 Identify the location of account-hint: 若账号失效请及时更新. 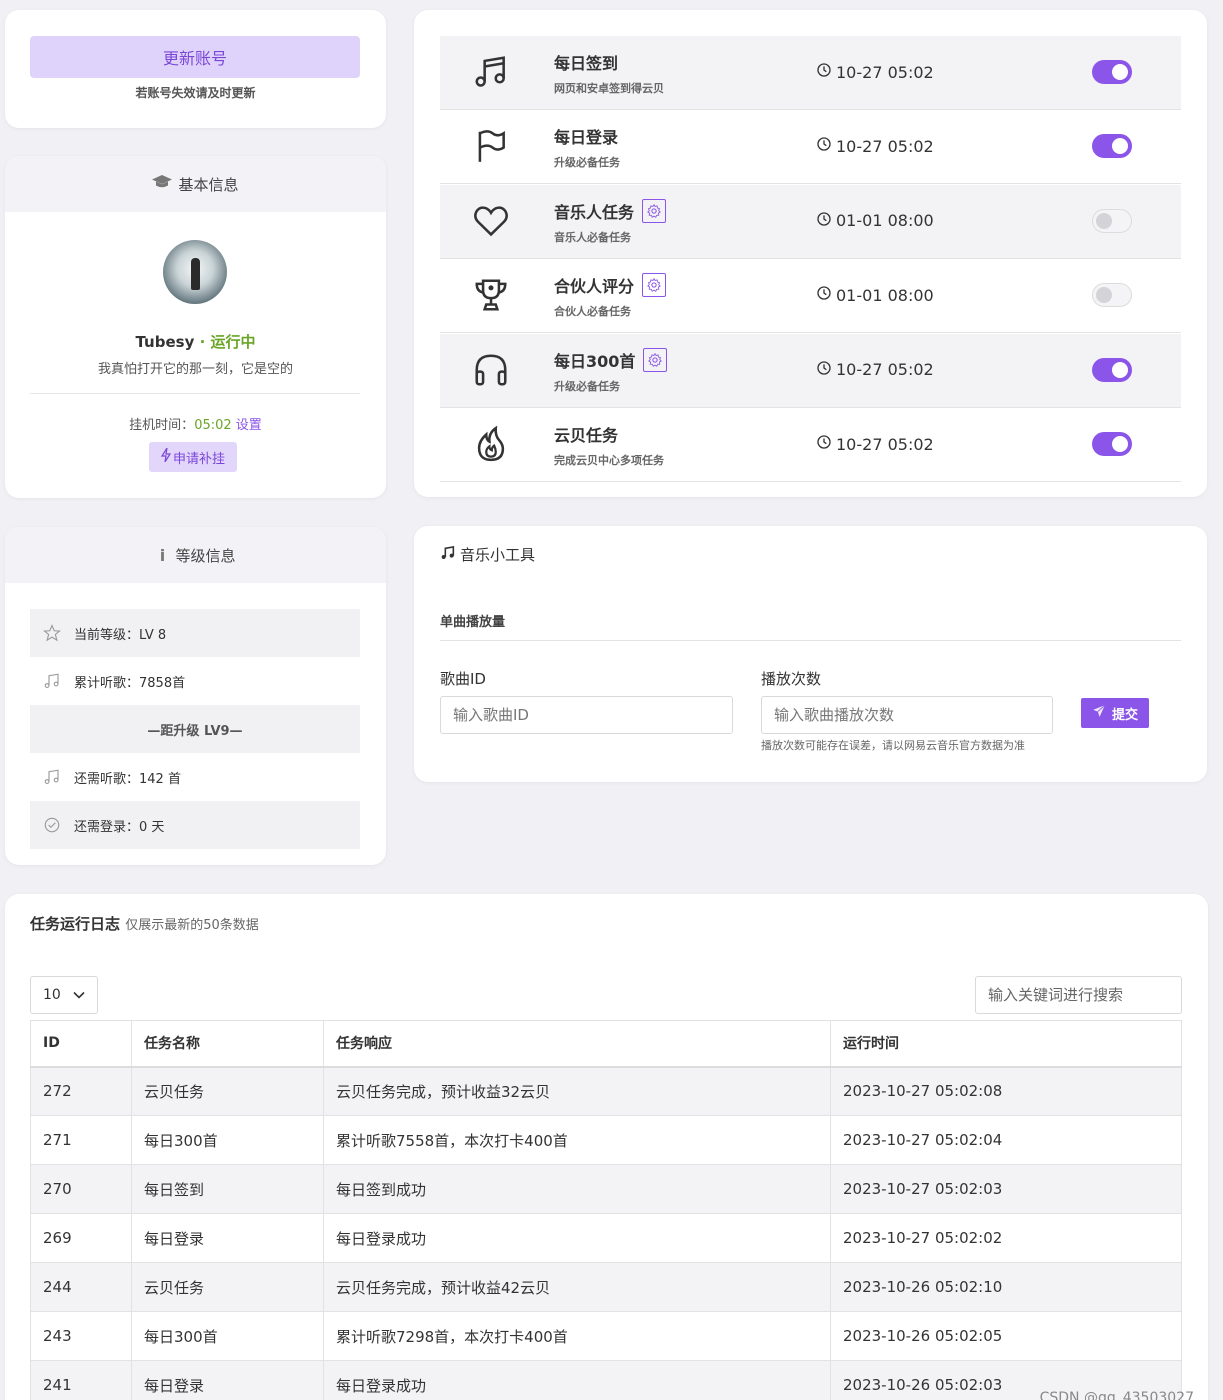
(195, 93).